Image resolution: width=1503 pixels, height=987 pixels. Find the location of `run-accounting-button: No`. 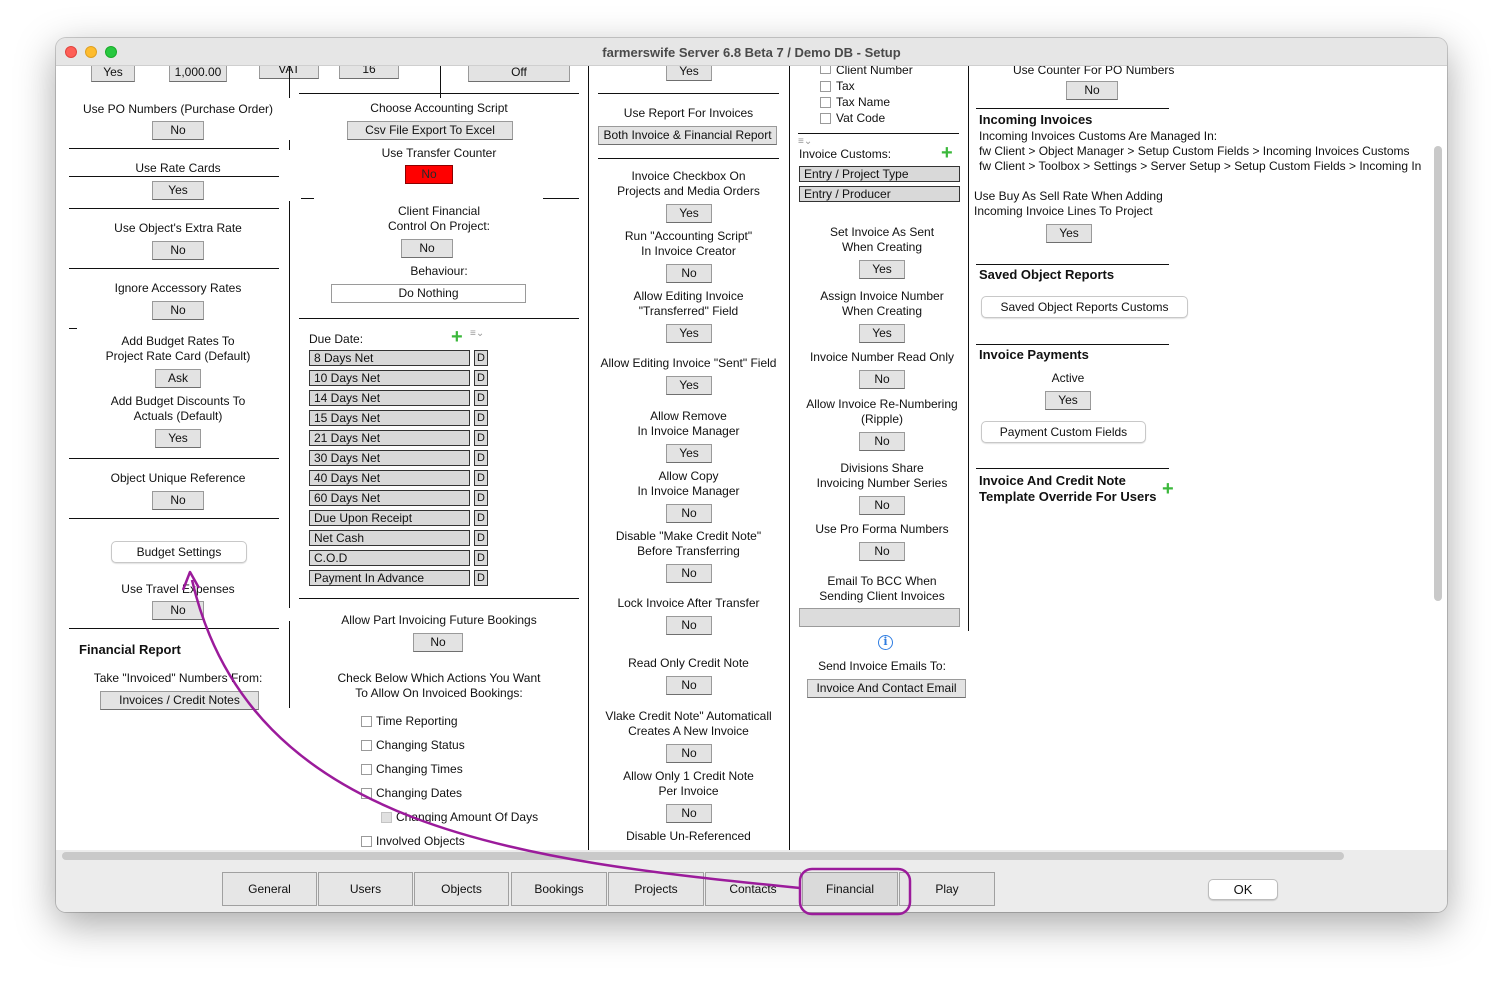

run-accounting-button: No is located at coordinates (689, 273).